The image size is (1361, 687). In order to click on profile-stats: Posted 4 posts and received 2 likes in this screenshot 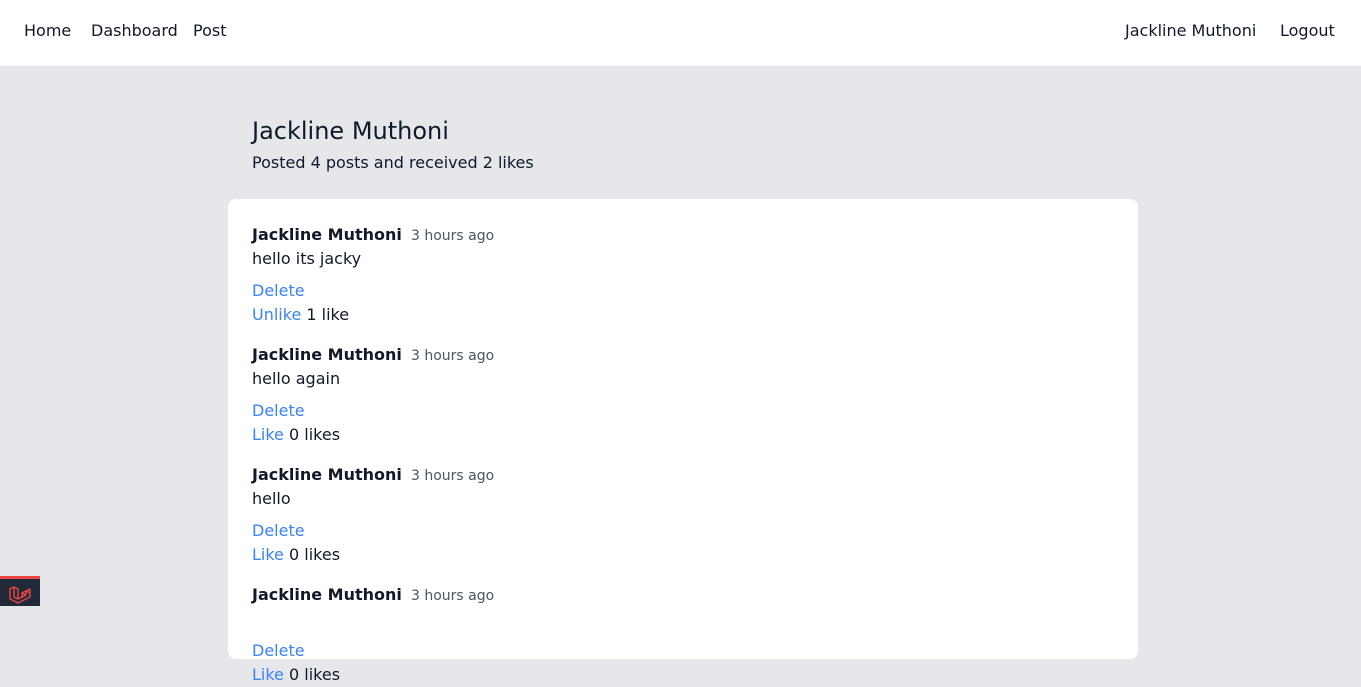, I will do `click(393, 162)`.